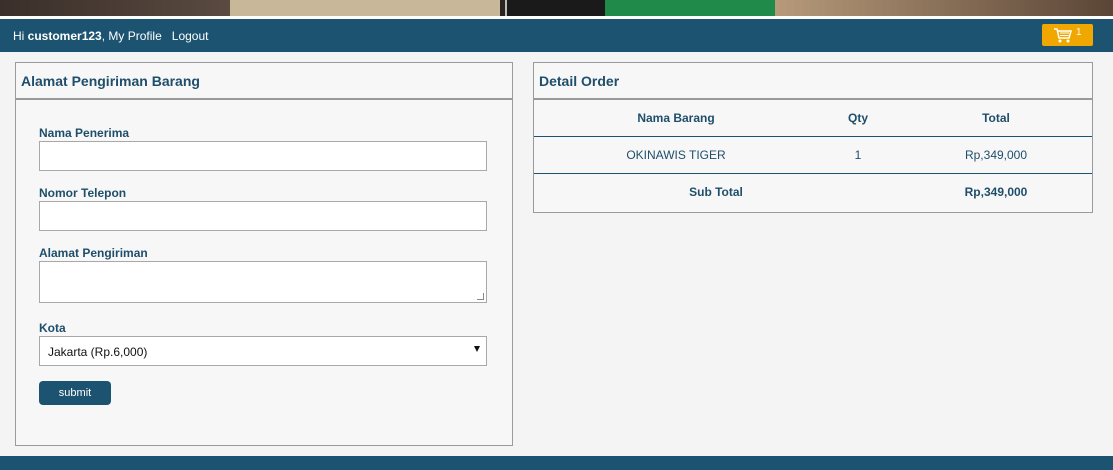  What do you see at coordinates (263, 351) in the screenshot?
I see `city-select: Jakarta (Rp.6,000)` at bounding box center [263, 351].